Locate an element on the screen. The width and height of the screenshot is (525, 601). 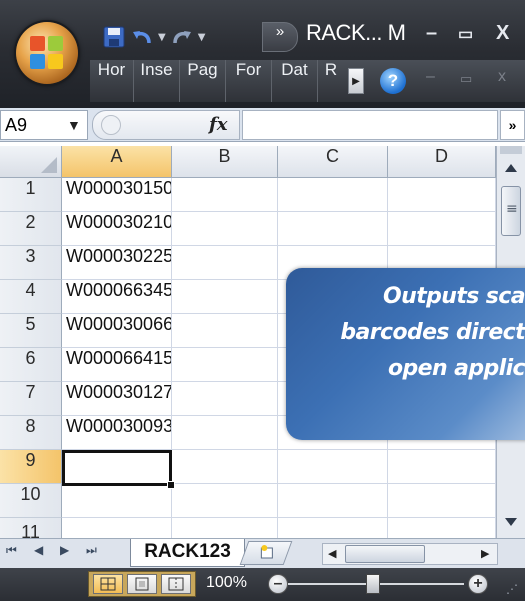
cell-b4 is located at coordinates (225, 297).